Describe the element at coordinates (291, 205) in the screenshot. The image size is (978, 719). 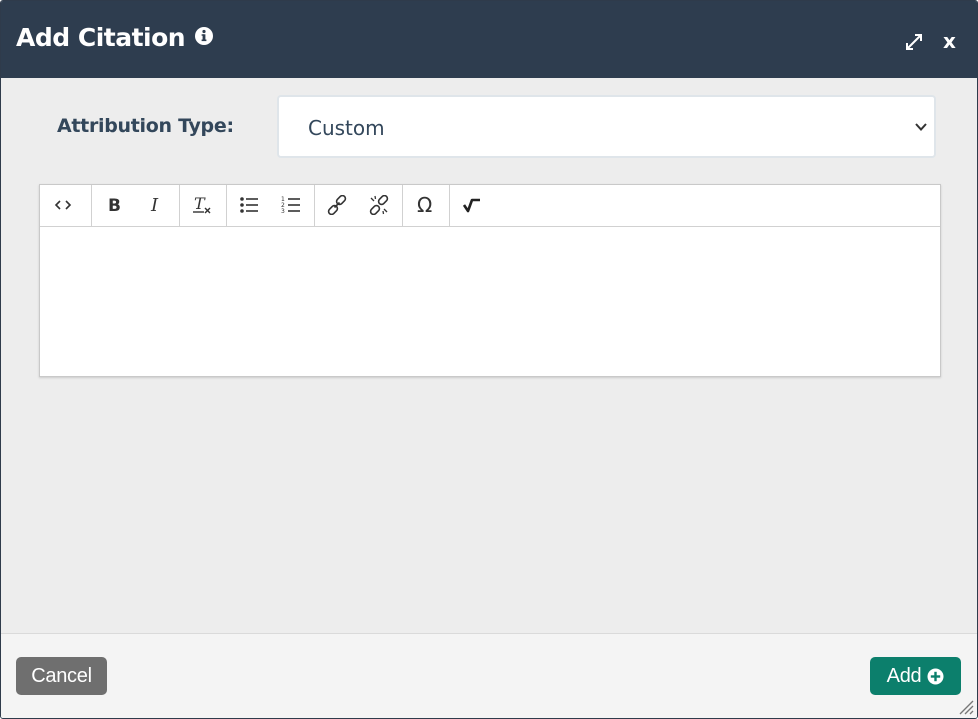
I see `numbered-list-icon: 1 2 3` at that location.